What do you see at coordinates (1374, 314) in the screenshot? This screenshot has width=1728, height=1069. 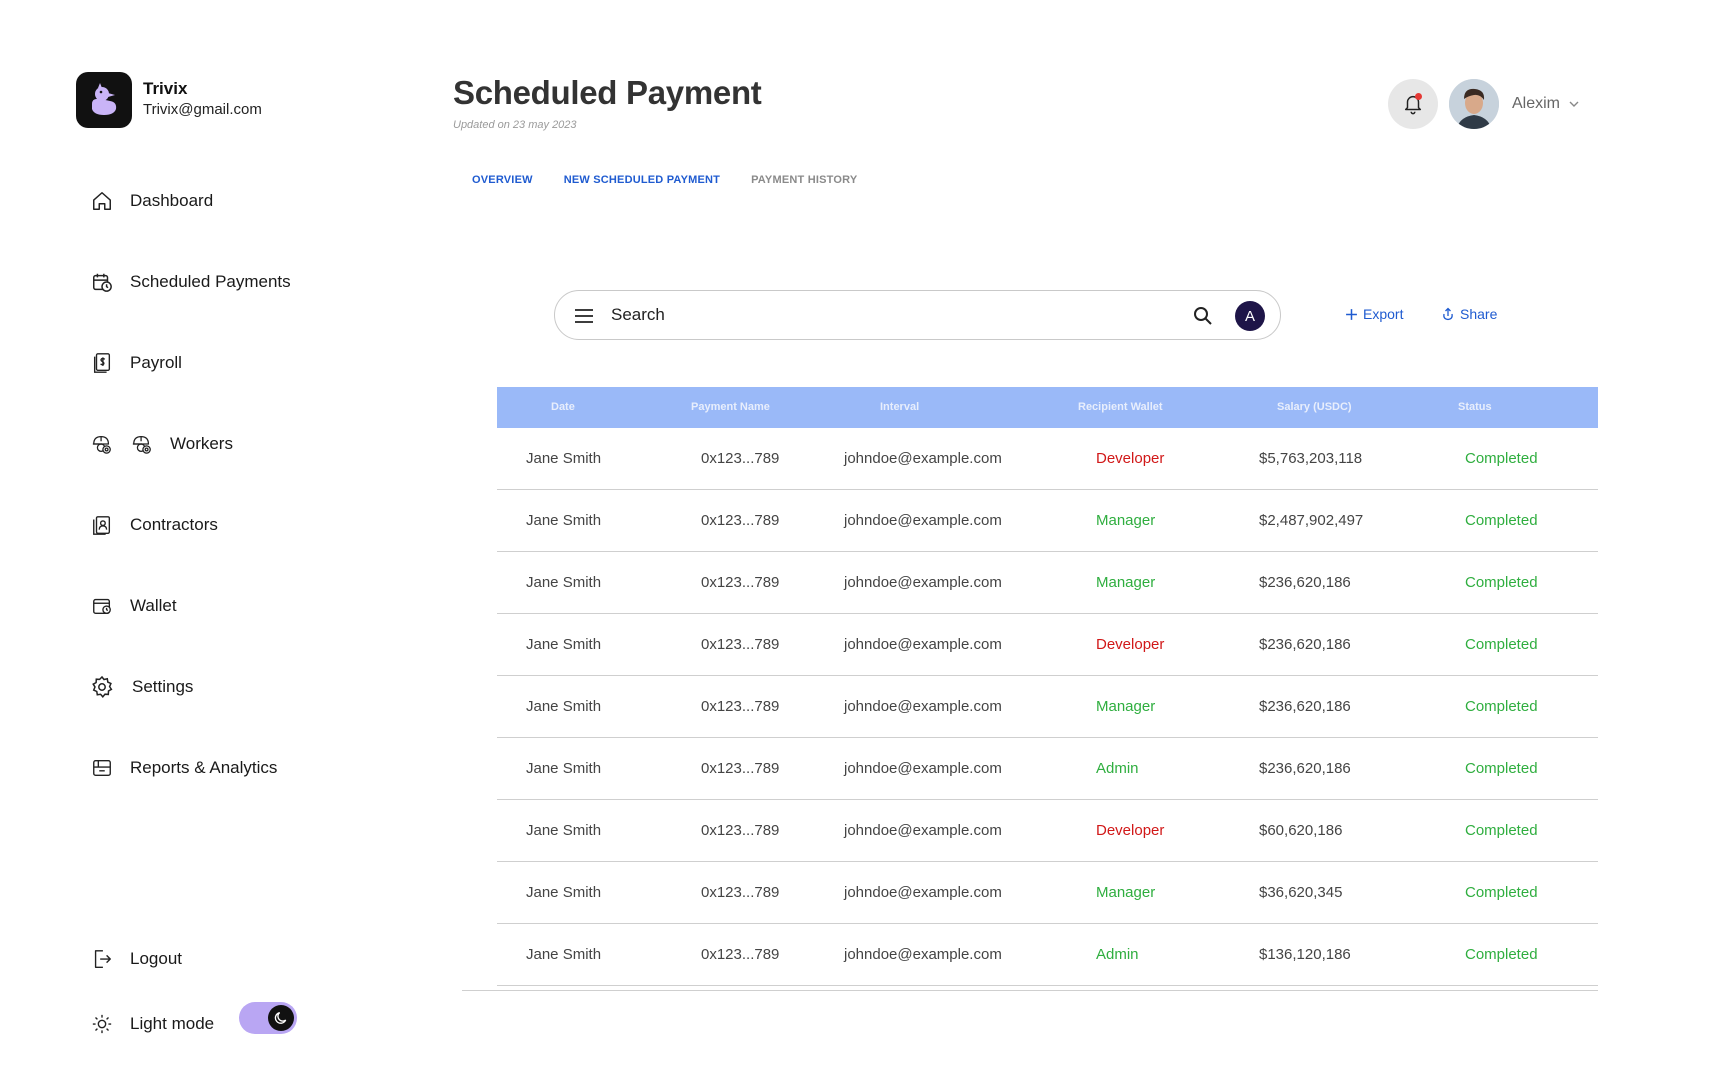 I see `export-button: Export` at bounding box center [1374, 314].